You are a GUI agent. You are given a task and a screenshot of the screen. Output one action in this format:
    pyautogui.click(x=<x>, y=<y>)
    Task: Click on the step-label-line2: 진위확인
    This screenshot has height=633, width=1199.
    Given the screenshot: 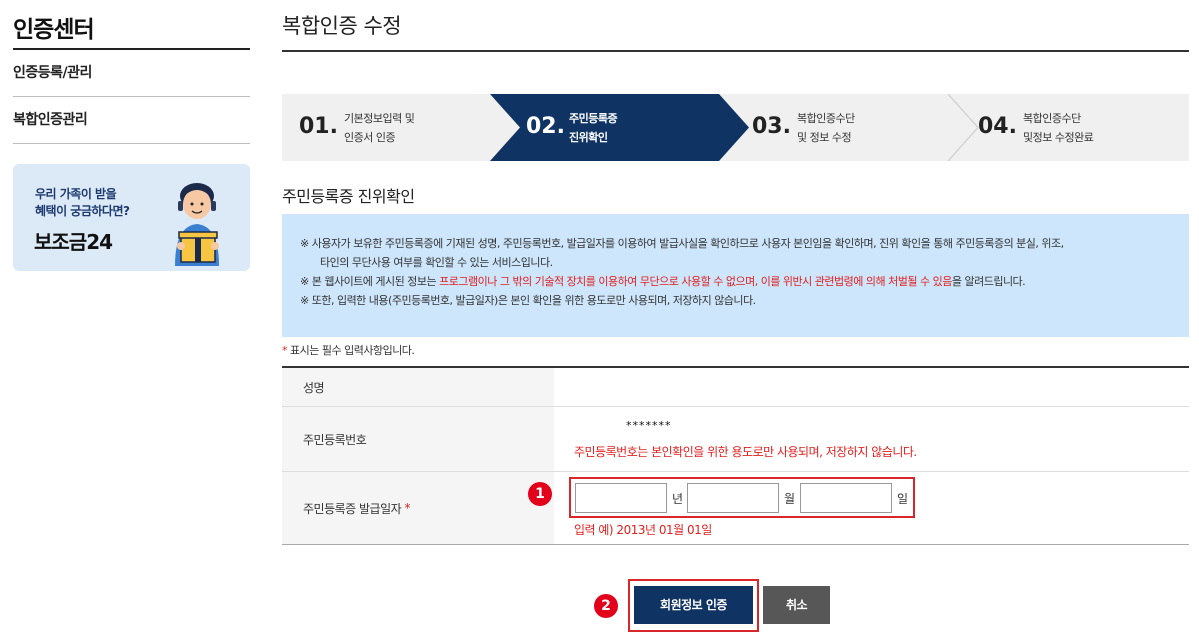 What is the action you would take?
    pyautogui.click(x=588, y=137)
    